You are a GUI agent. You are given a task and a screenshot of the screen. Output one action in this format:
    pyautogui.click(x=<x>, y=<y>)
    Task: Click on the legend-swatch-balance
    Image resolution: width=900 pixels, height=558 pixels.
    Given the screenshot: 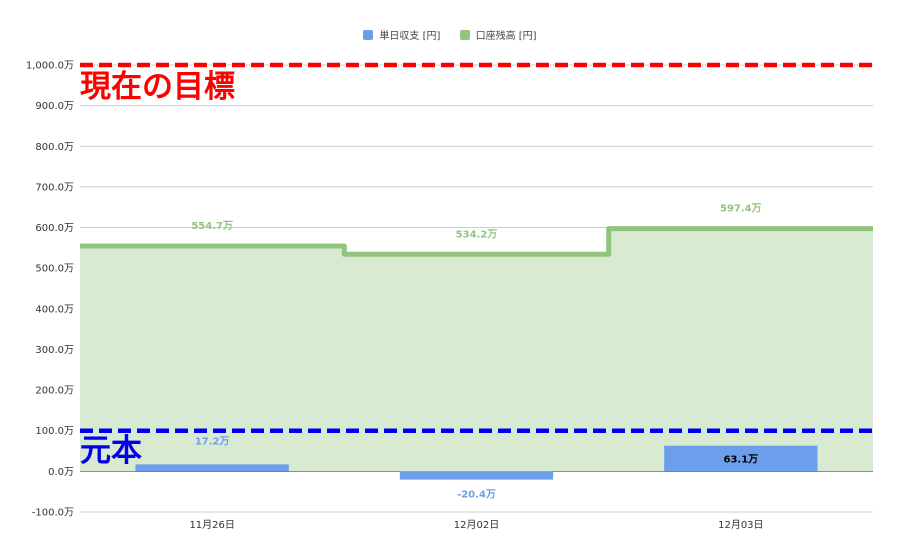 What is the action you would take?
    pyautogui.click(x=464, y=34)
    